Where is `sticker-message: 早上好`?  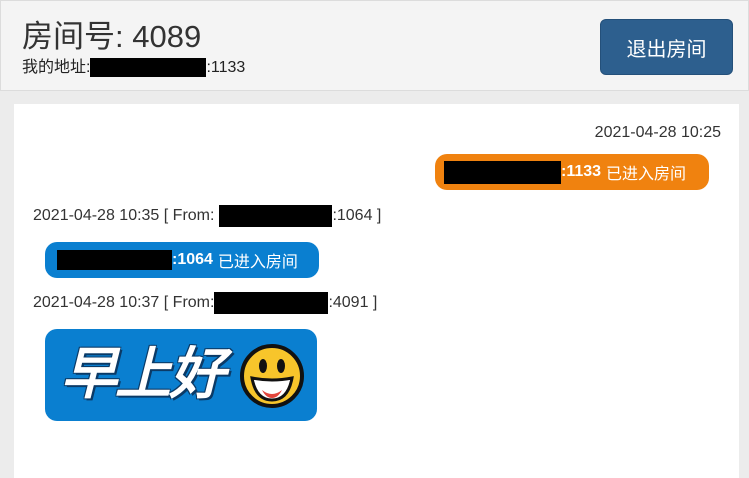 sticker-message: 早上好 is located at coordinates (181, 375).